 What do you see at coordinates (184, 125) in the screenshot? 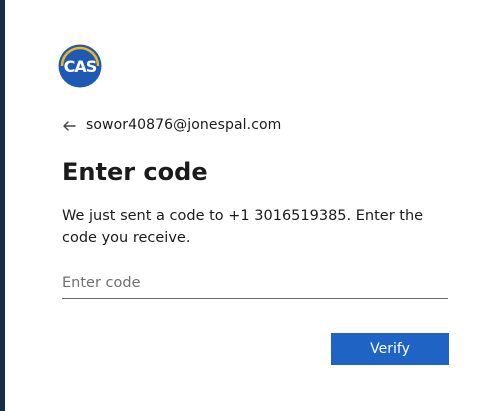
I see `identity-email: sowor40876@jonespal.com` at bounding box center [184, 125].